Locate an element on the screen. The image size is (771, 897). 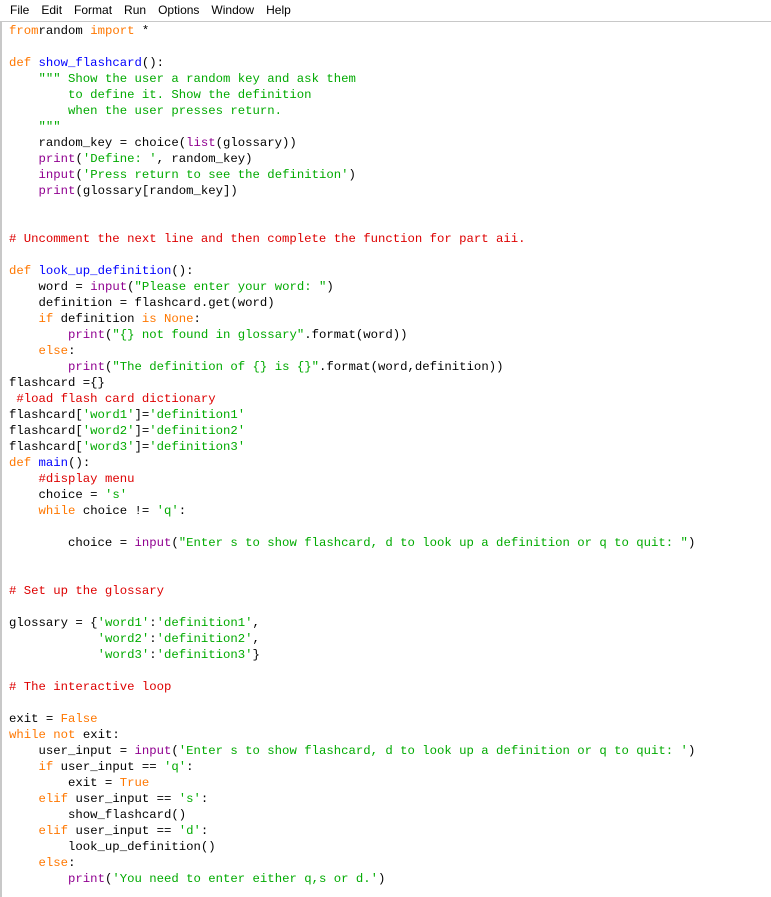
code-token: 'definition2' is located at coordinates (197, 431).